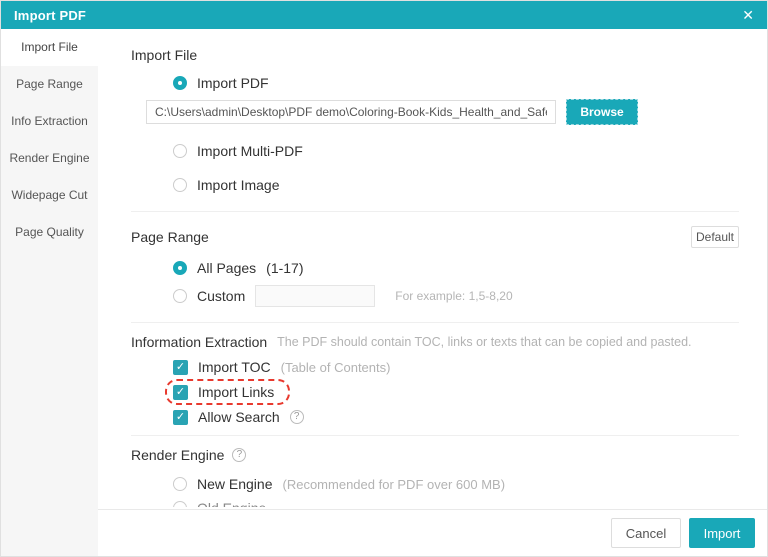 This screenshot has height=557, width=768. Describe the element at coordinates (170, 237) in the screenshot. I see `page-range-heading: Page Range` at that location.